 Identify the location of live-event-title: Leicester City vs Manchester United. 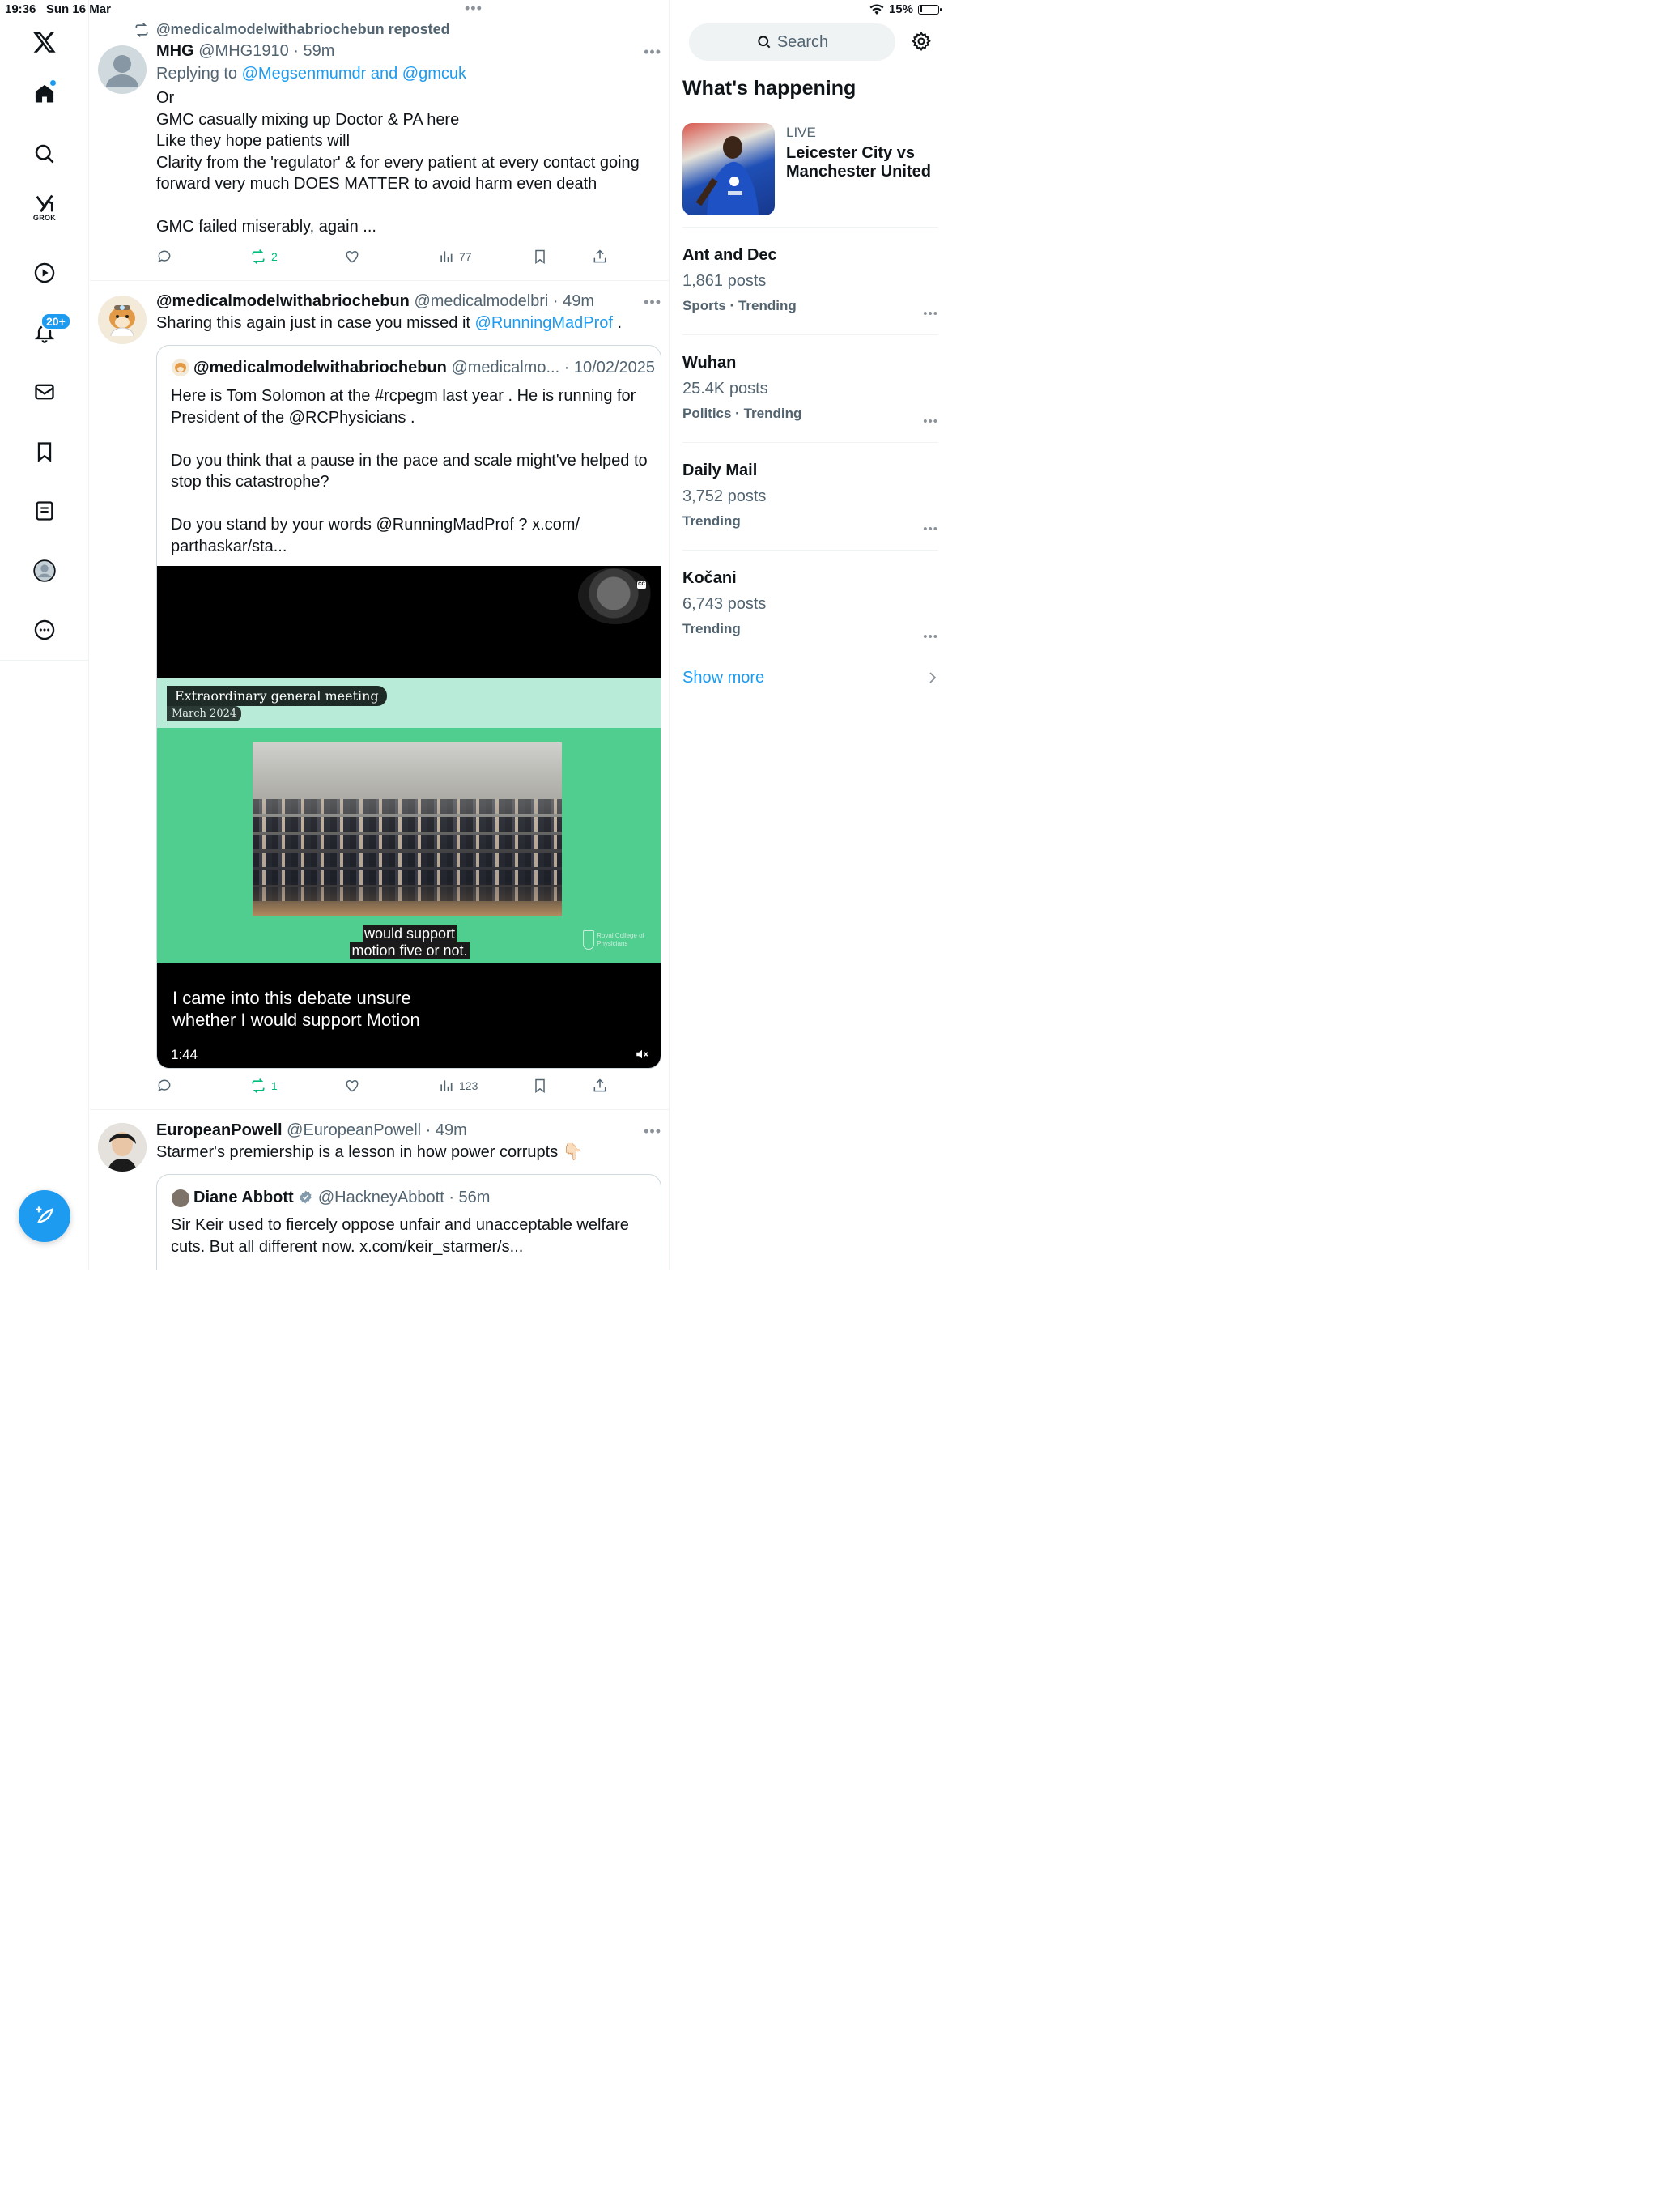
(858, 162).